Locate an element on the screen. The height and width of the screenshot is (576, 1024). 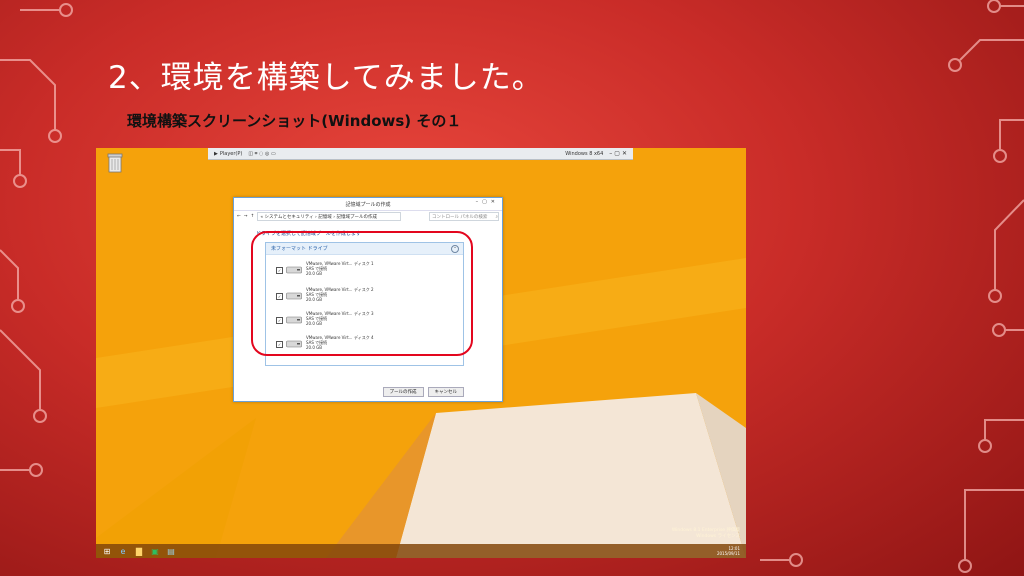
file-explorer-icon: ▇ is located at coordinates (139, 551).